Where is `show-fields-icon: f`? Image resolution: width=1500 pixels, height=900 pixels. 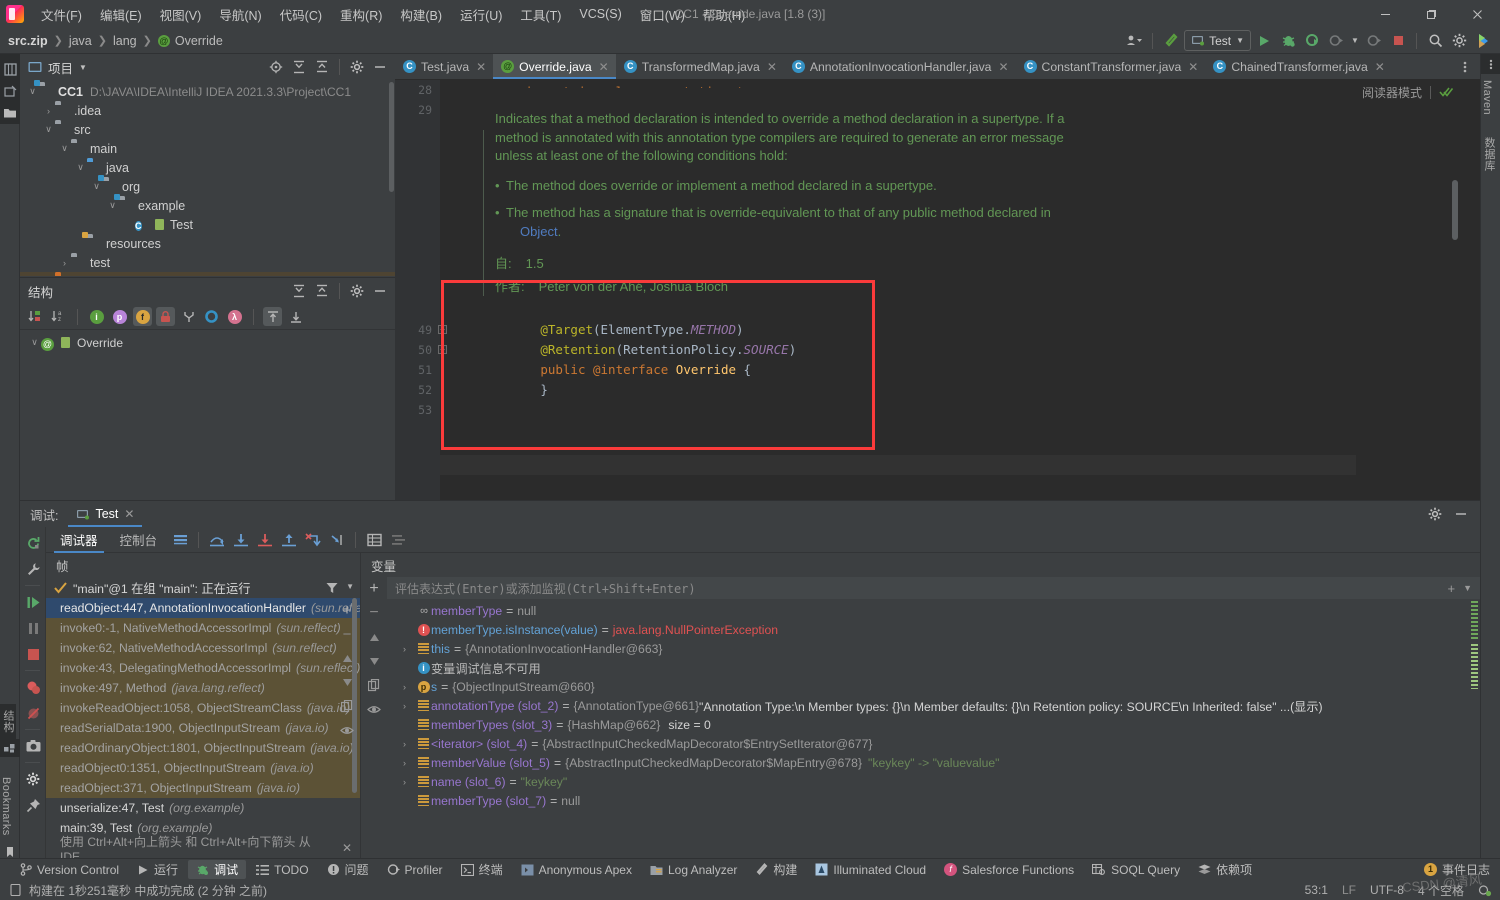
show-fields-icon: f is located at coordinates (142, 316).